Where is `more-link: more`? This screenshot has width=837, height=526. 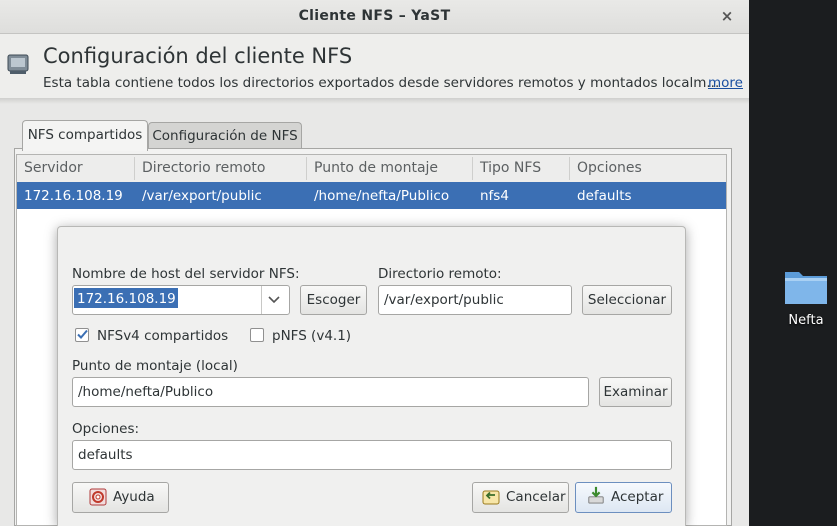 more-link: more is located at coordinates (725, 83).